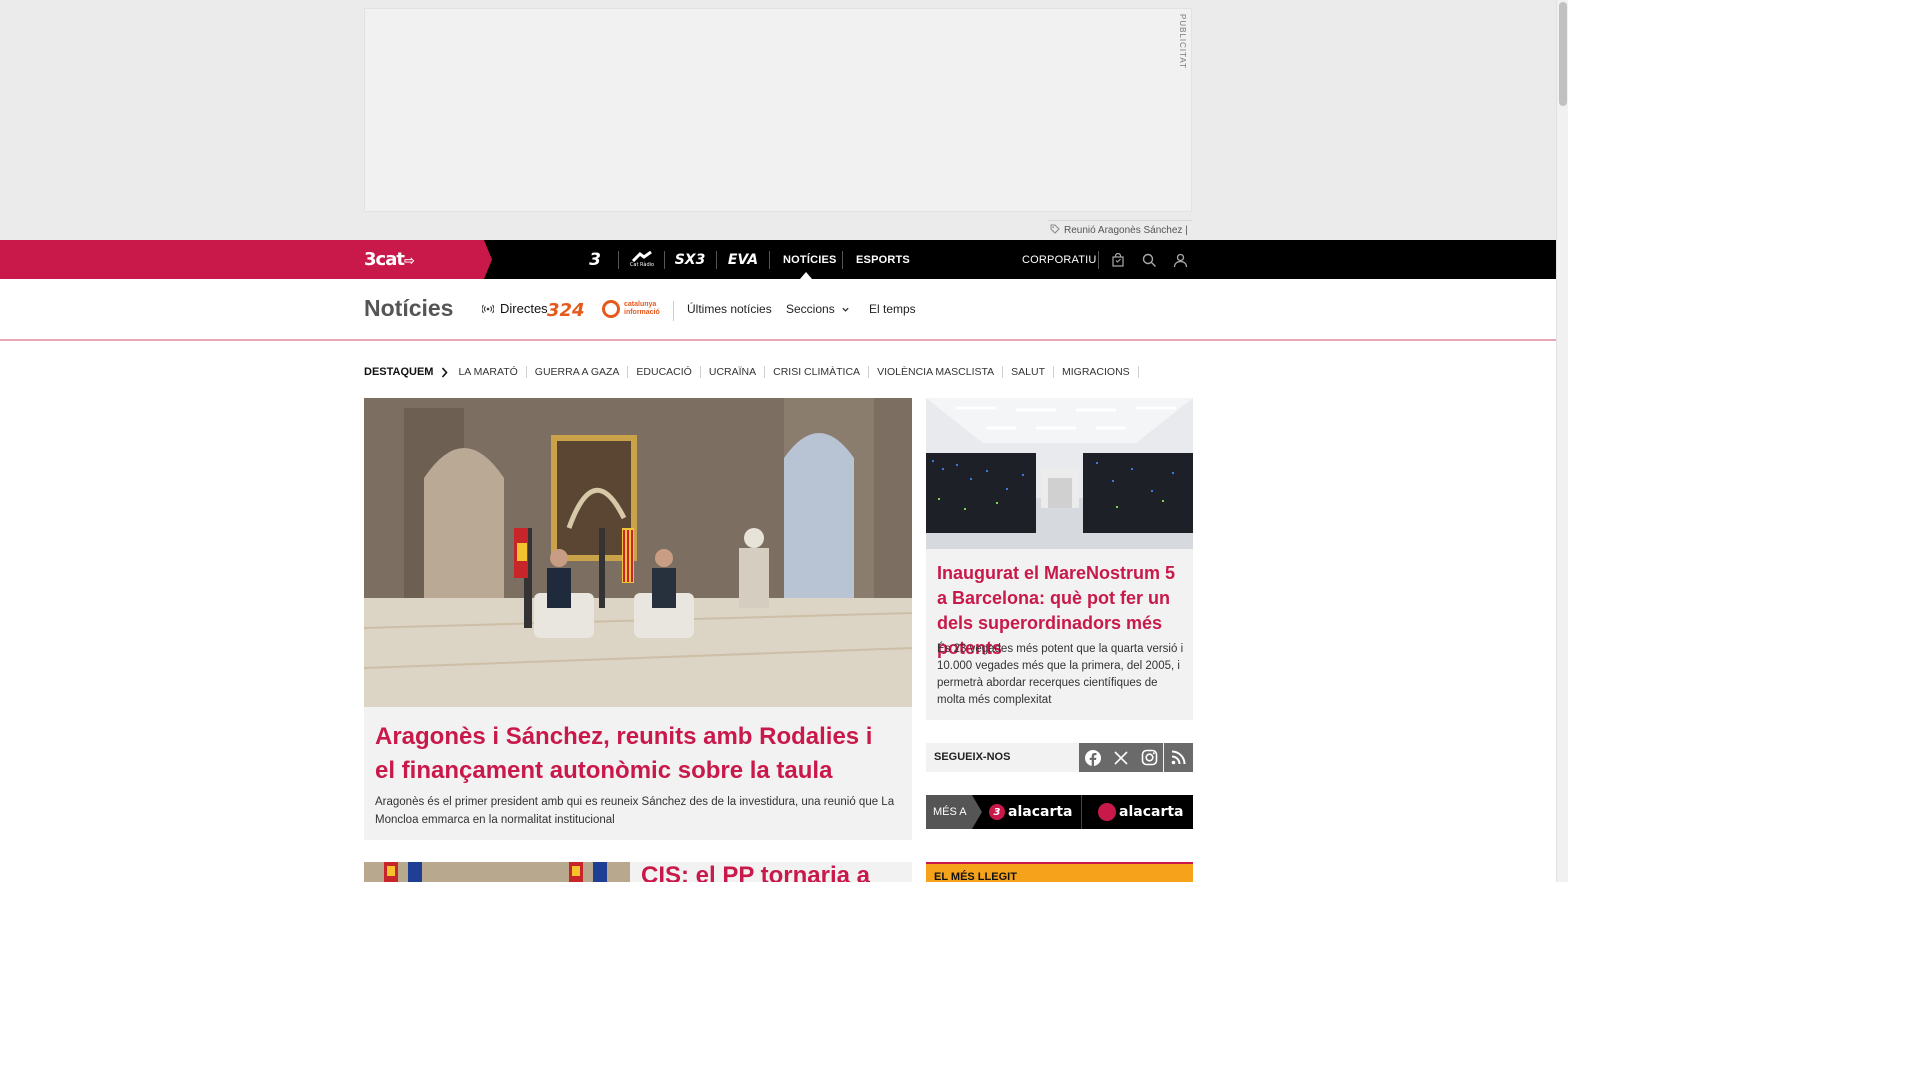 This screenshot has height=1080, width=1920. I want to click on logo-324-text: 324, so click(566, 310).